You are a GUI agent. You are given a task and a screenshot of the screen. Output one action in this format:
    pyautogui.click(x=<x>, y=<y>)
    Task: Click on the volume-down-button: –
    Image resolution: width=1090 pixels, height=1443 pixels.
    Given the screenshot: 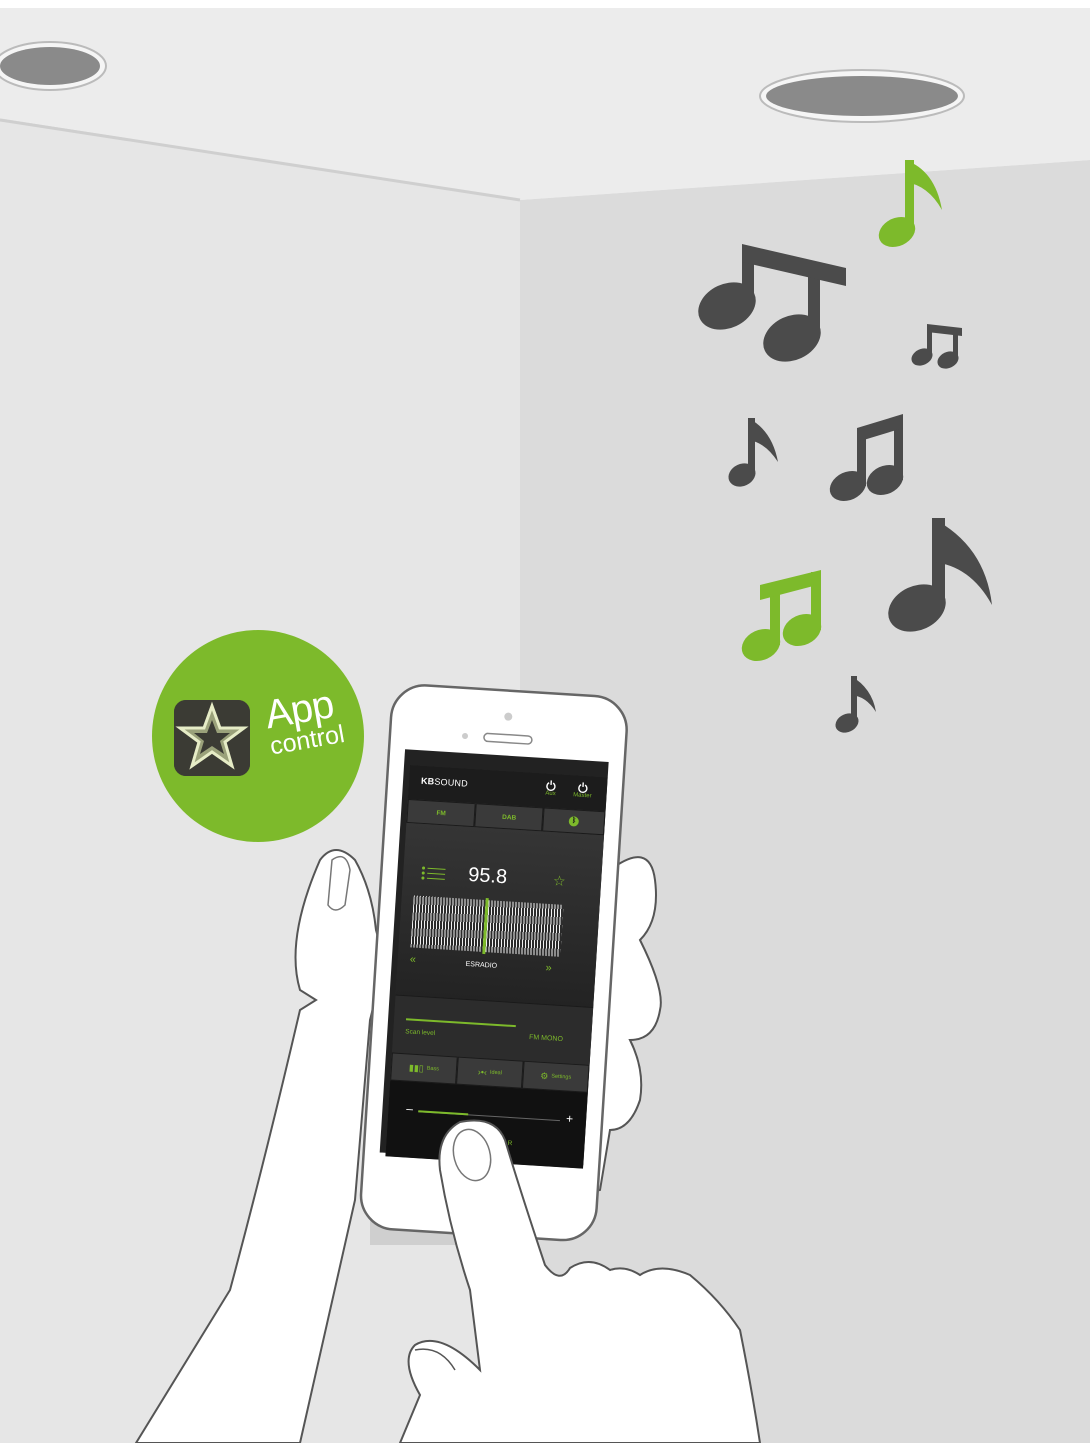 What is the action you would take?
    pyautogui.click(x=410, y=1108)
    